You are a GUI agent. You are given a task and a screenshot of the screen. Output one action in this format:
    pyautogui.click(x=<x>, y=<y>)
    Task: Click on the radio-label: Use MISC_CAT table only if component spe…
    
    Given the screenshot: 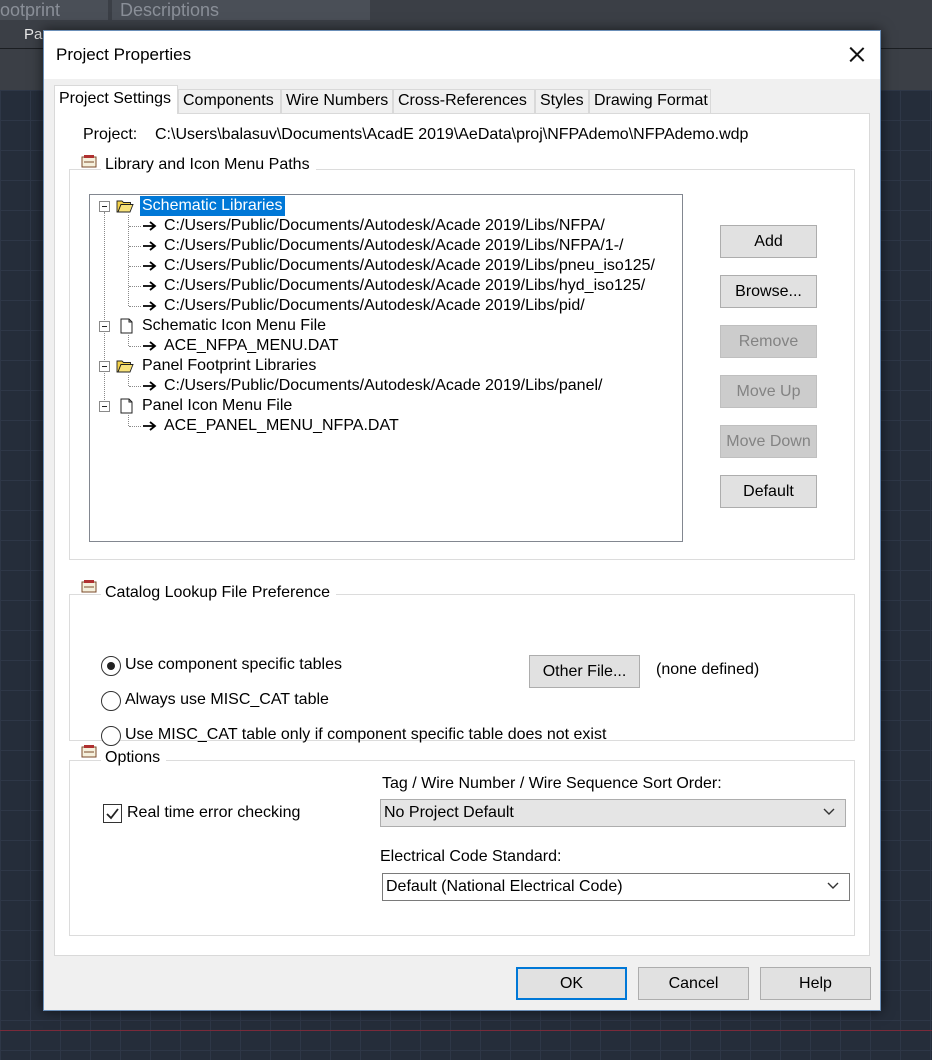 What is the action you would take?
    pyautogui.click(x=365, y=735)
    